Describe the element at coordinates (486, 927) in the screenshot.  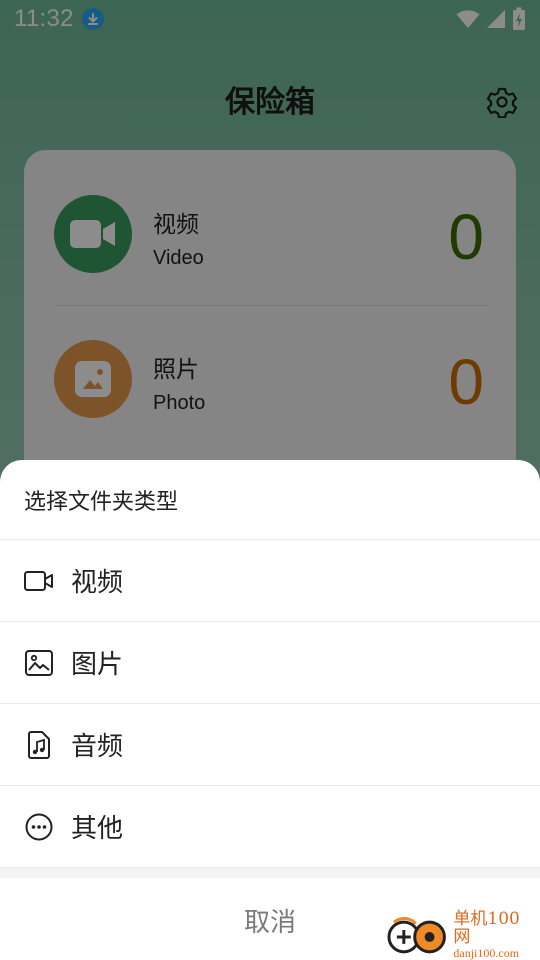
I see `watermark-name: 单机100网` at that location.